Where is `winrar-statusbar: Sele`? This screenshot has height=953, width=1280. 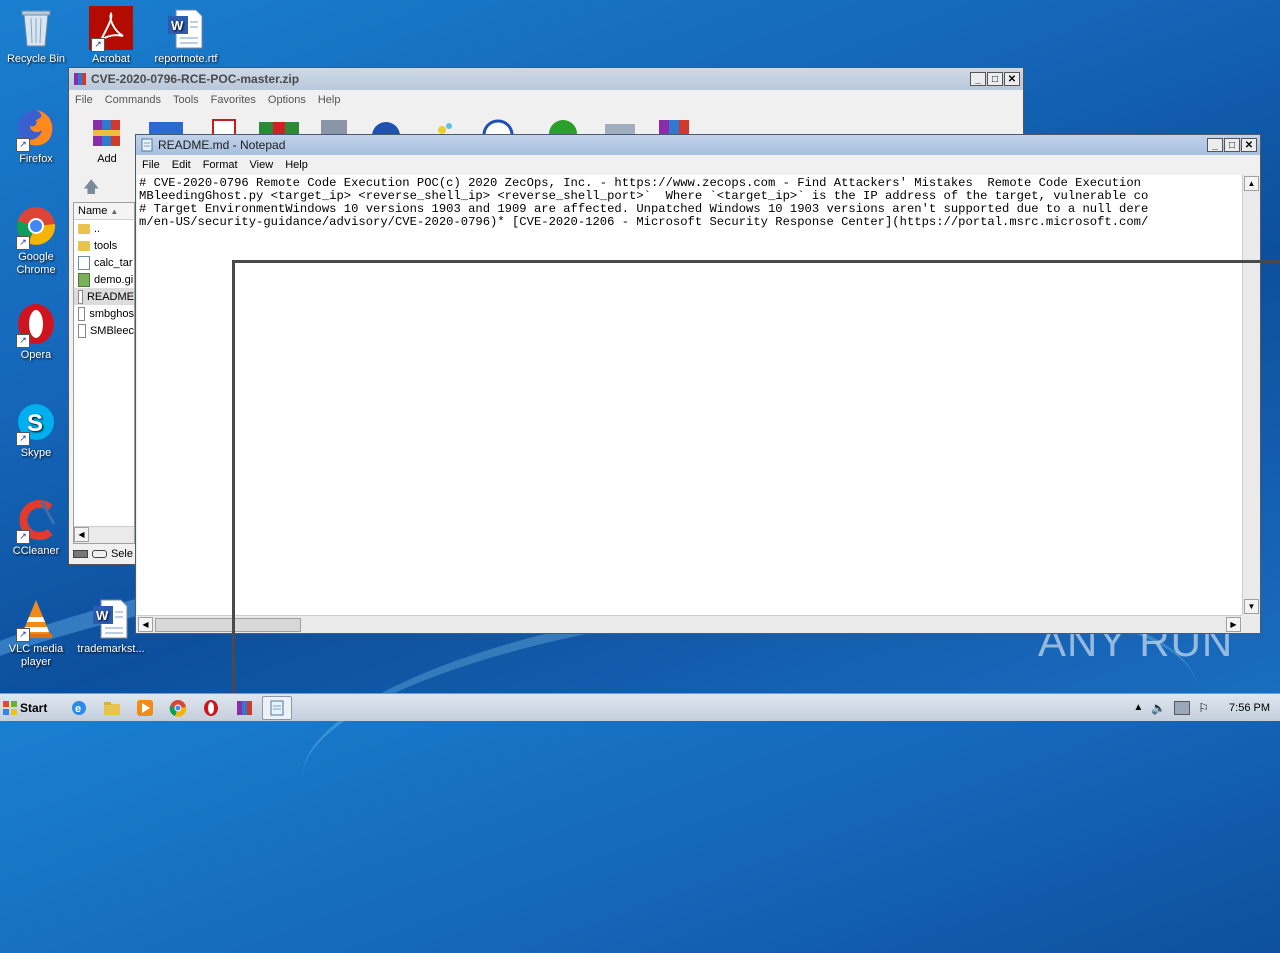
winrar-statusbar: Sele is located at coordinates (103, 554).